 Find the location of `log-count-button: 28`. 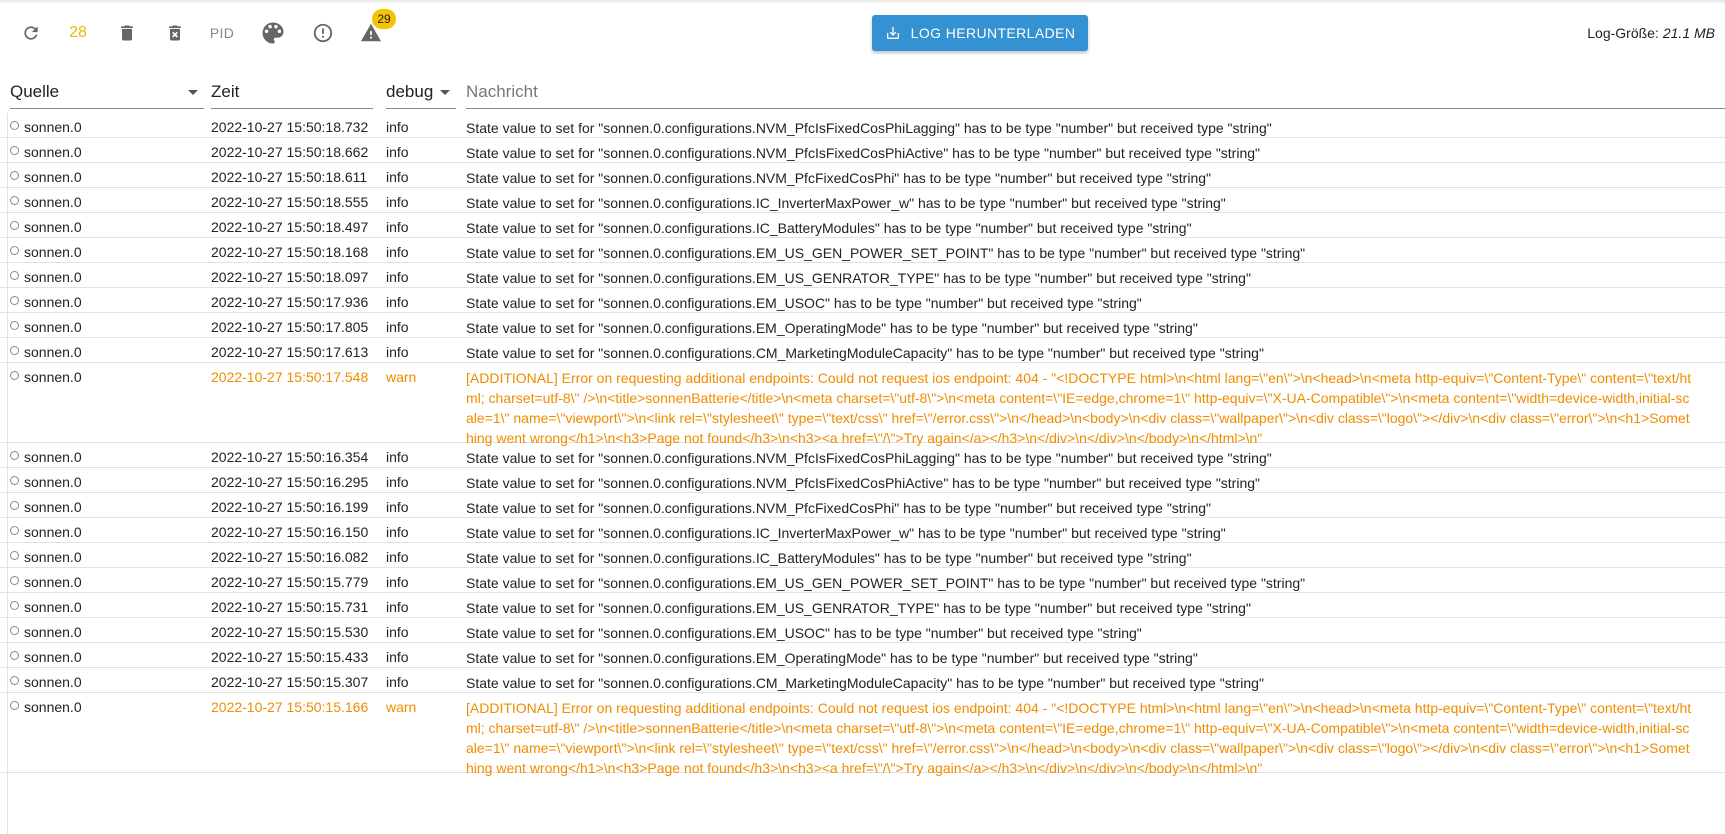

log-count-button: 28 is located at coordinates (78, 33).